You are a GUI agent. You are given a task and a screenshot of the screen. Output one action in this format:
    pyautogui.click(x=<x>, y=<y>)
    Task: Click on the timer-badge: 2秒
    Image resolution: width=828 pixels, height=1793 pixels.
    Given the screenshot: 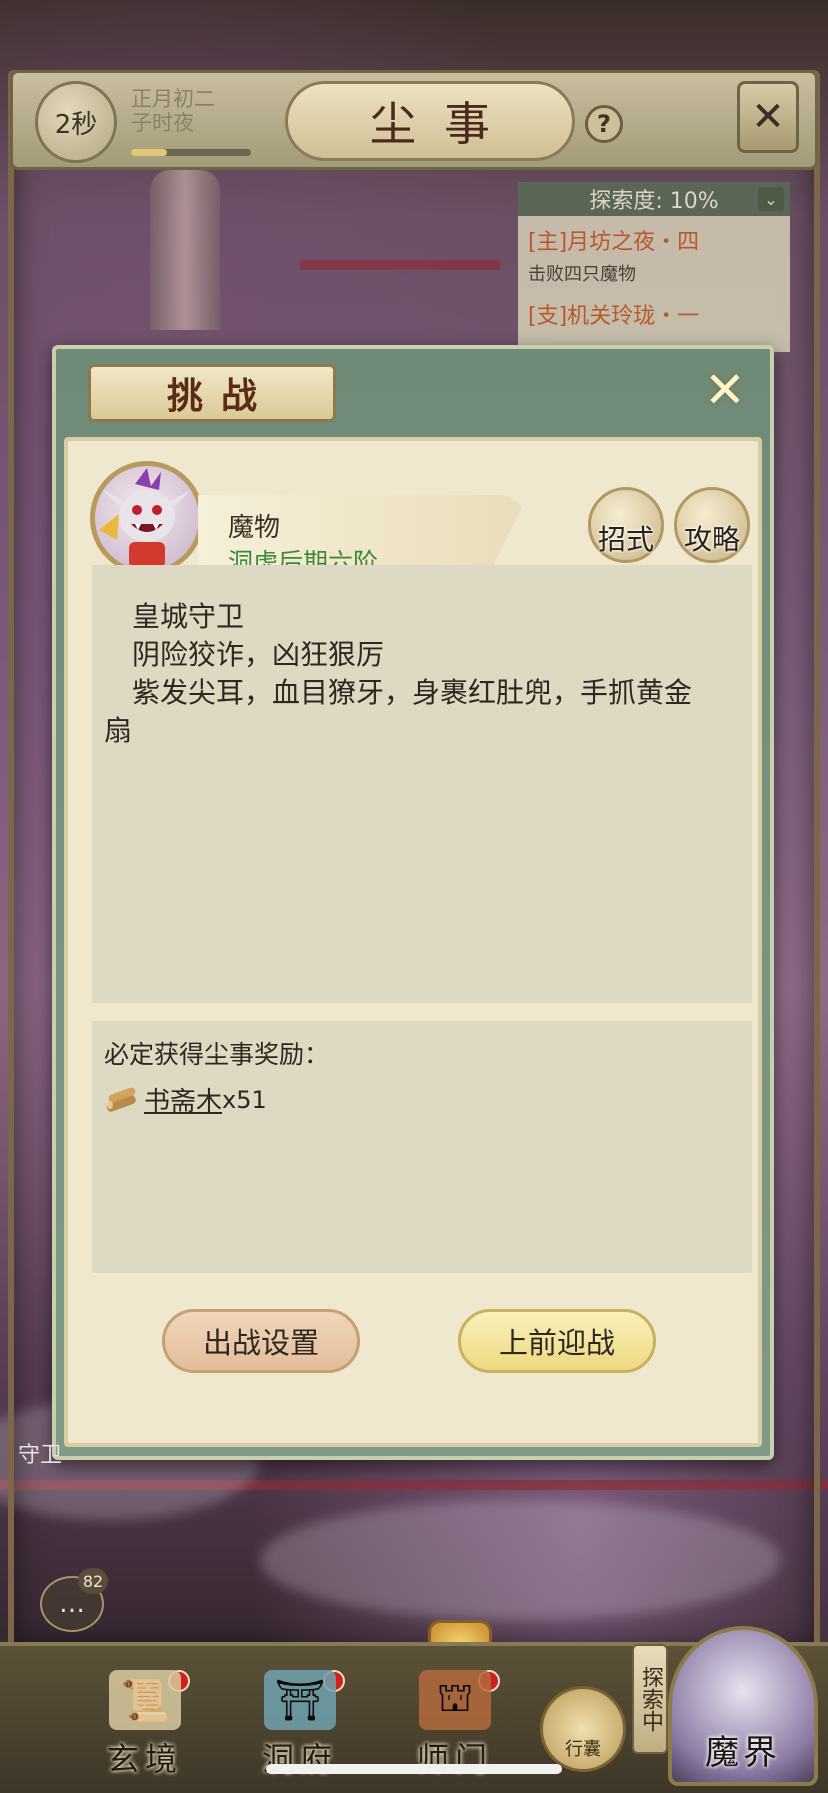 What is the action you would take?
    pyautogui.click(x=76, y=122)
    